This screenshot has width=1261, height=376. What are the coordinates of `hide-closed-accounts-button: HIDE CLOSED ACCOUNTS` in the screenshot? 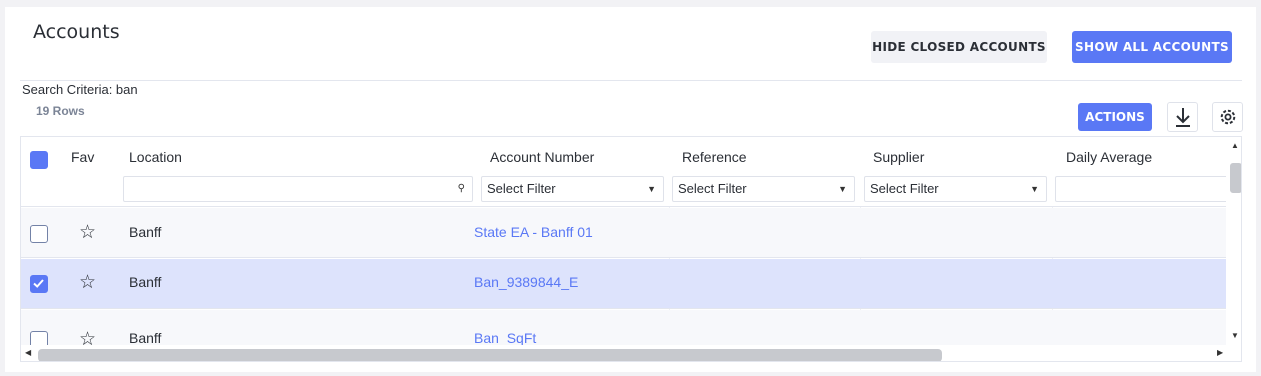 It's located at (959, 47).